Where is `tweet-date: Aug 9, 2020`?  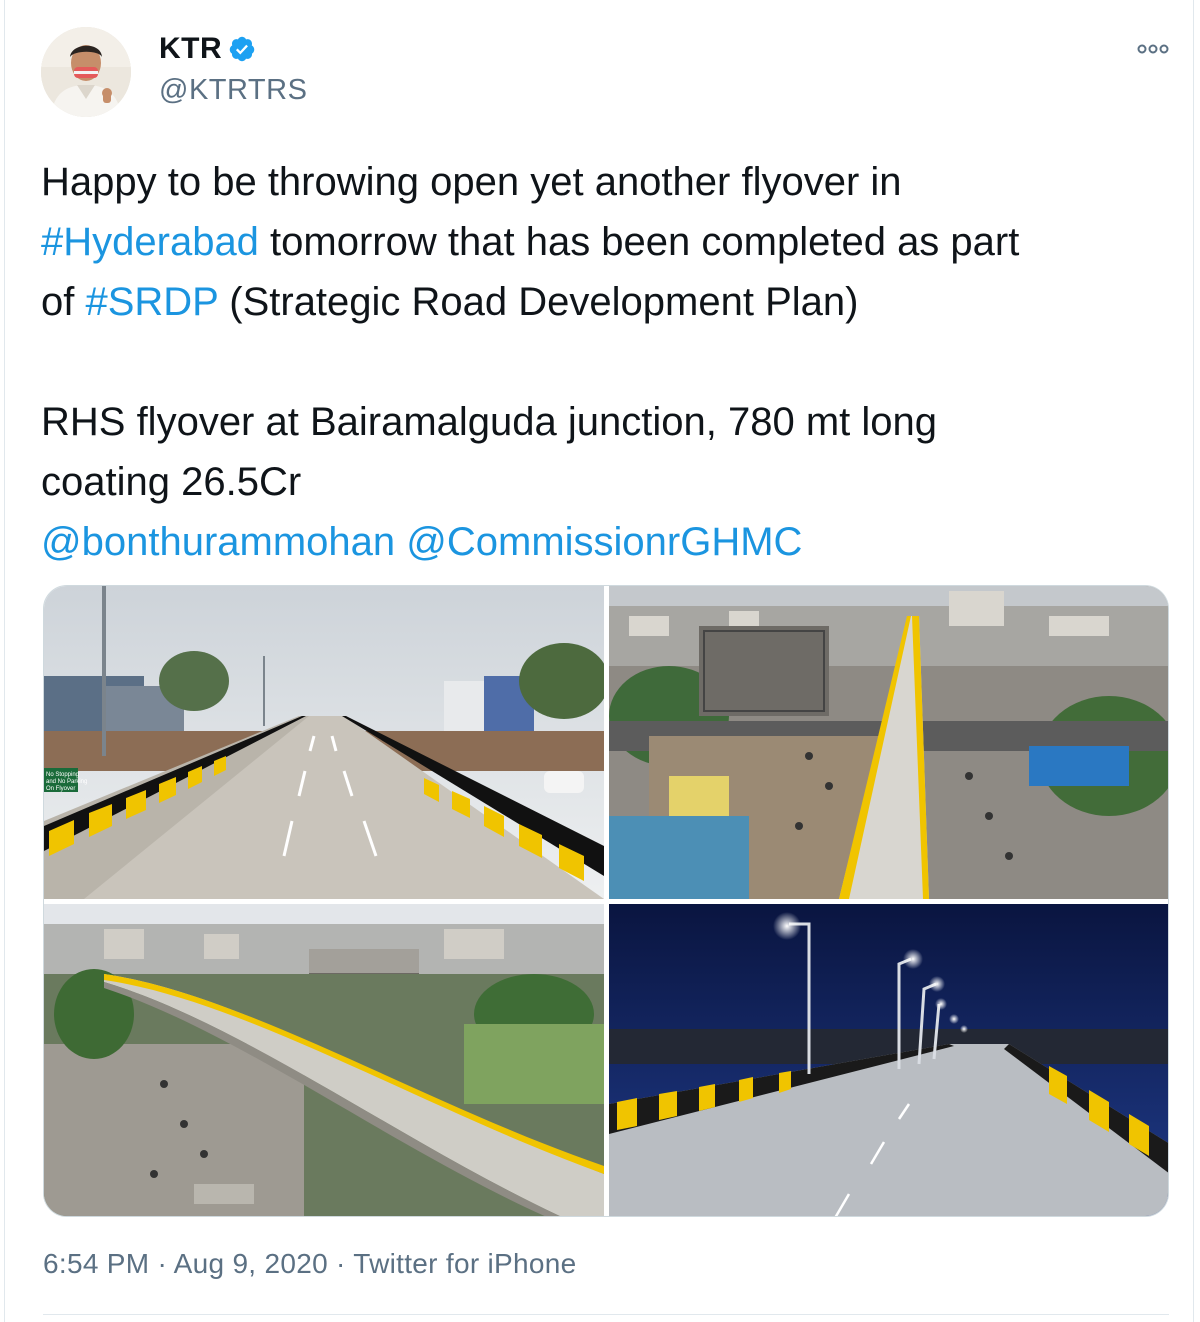 tweet-date: Aug 9, 2020 is located at coordinates (251, 1263).